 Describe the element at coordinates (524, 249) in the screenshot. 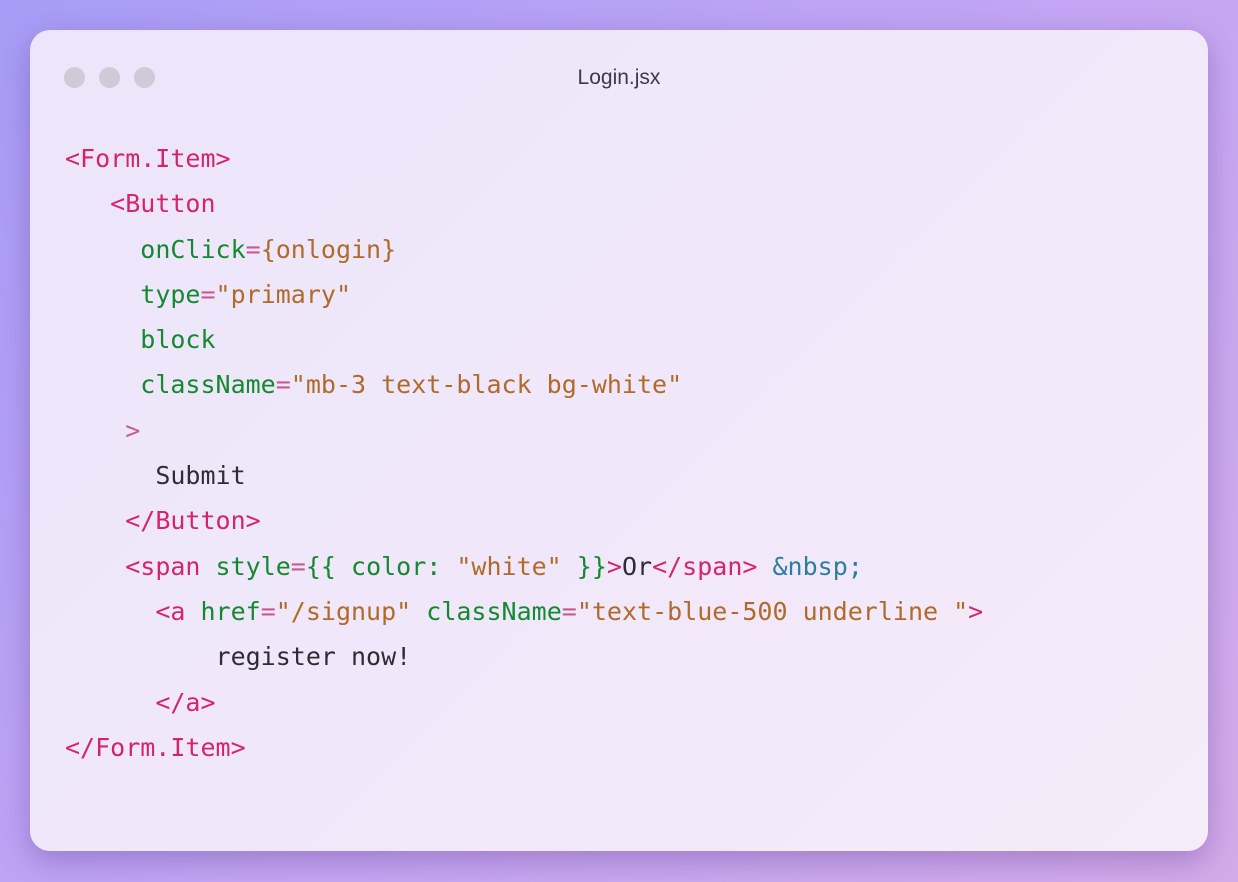

I see `code-line: onClick={onlogin}` at that location.